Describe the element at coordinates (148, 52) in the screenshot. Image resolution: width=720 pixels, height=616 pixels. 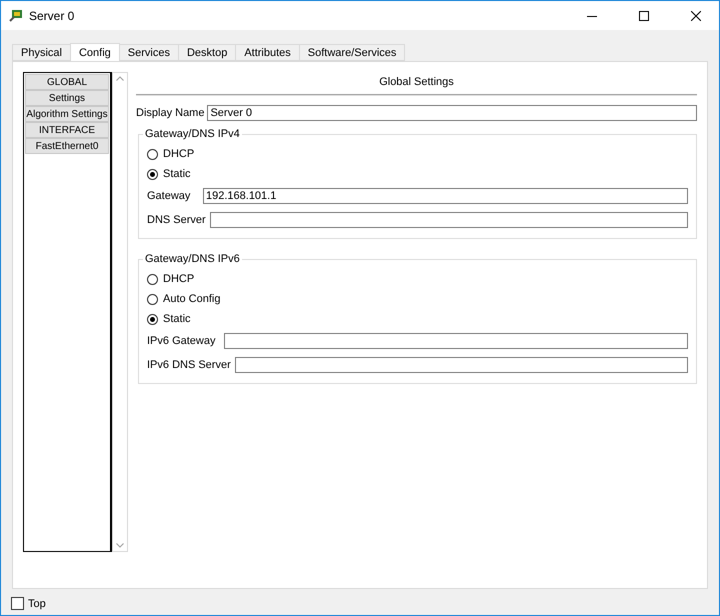
I see `tab: Services` at that location.